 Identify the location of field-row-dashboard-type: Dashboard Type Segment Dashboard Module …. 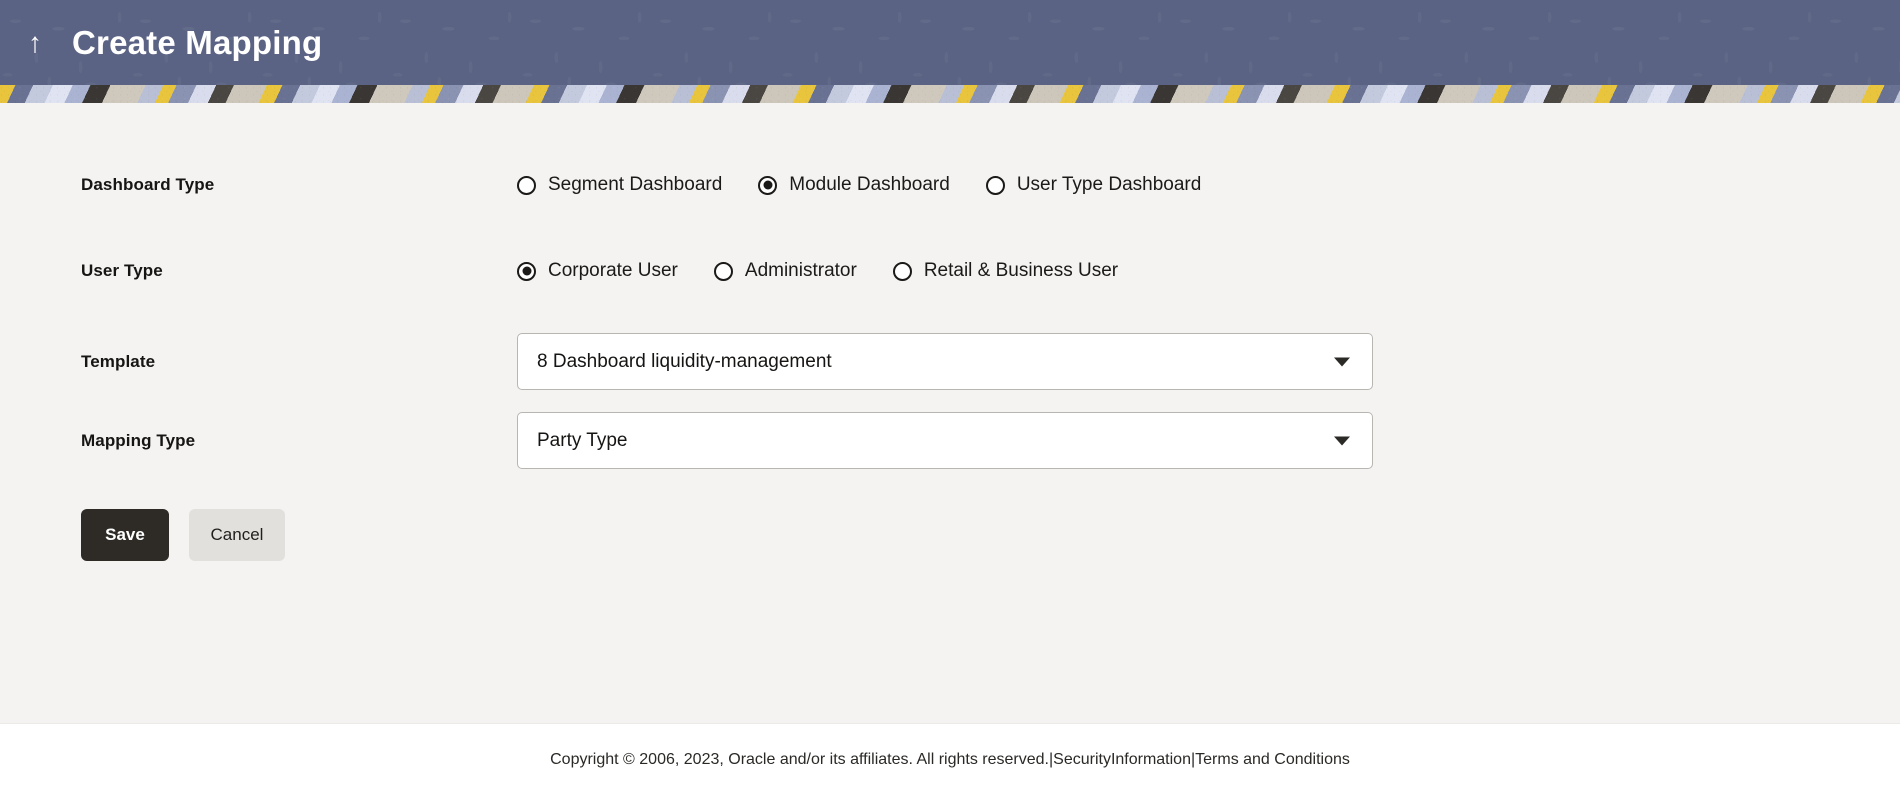
(990, 185).